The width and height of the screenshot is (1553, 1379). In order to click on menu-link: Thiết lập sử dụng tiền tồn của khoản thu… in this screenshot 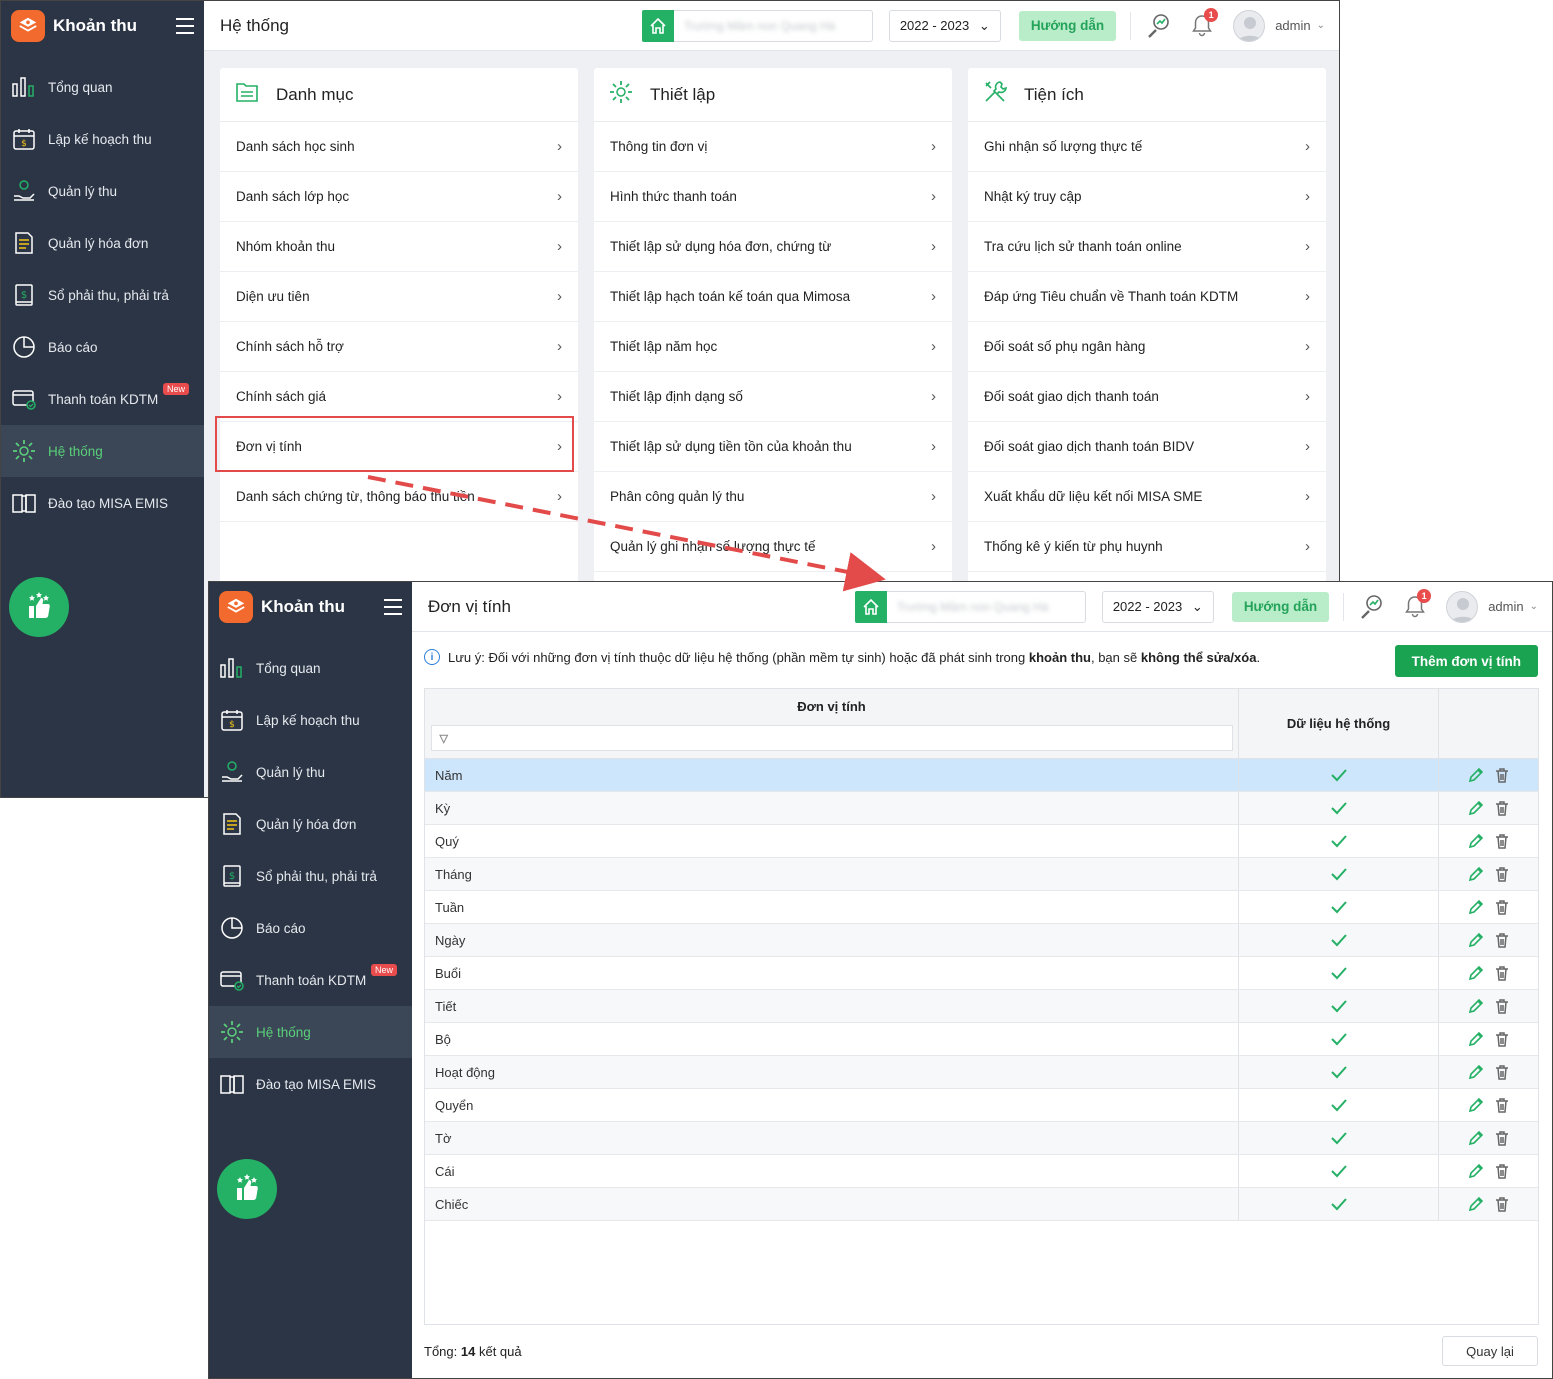, I will do `click(773, 447)`.